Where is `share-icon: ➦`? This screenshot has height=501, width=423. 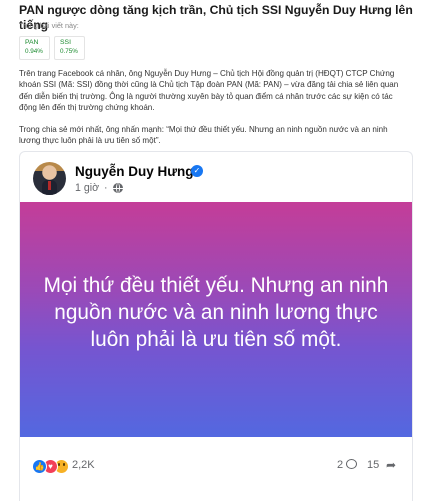
share-icon: ➦ is located at coordinates (391, 465).